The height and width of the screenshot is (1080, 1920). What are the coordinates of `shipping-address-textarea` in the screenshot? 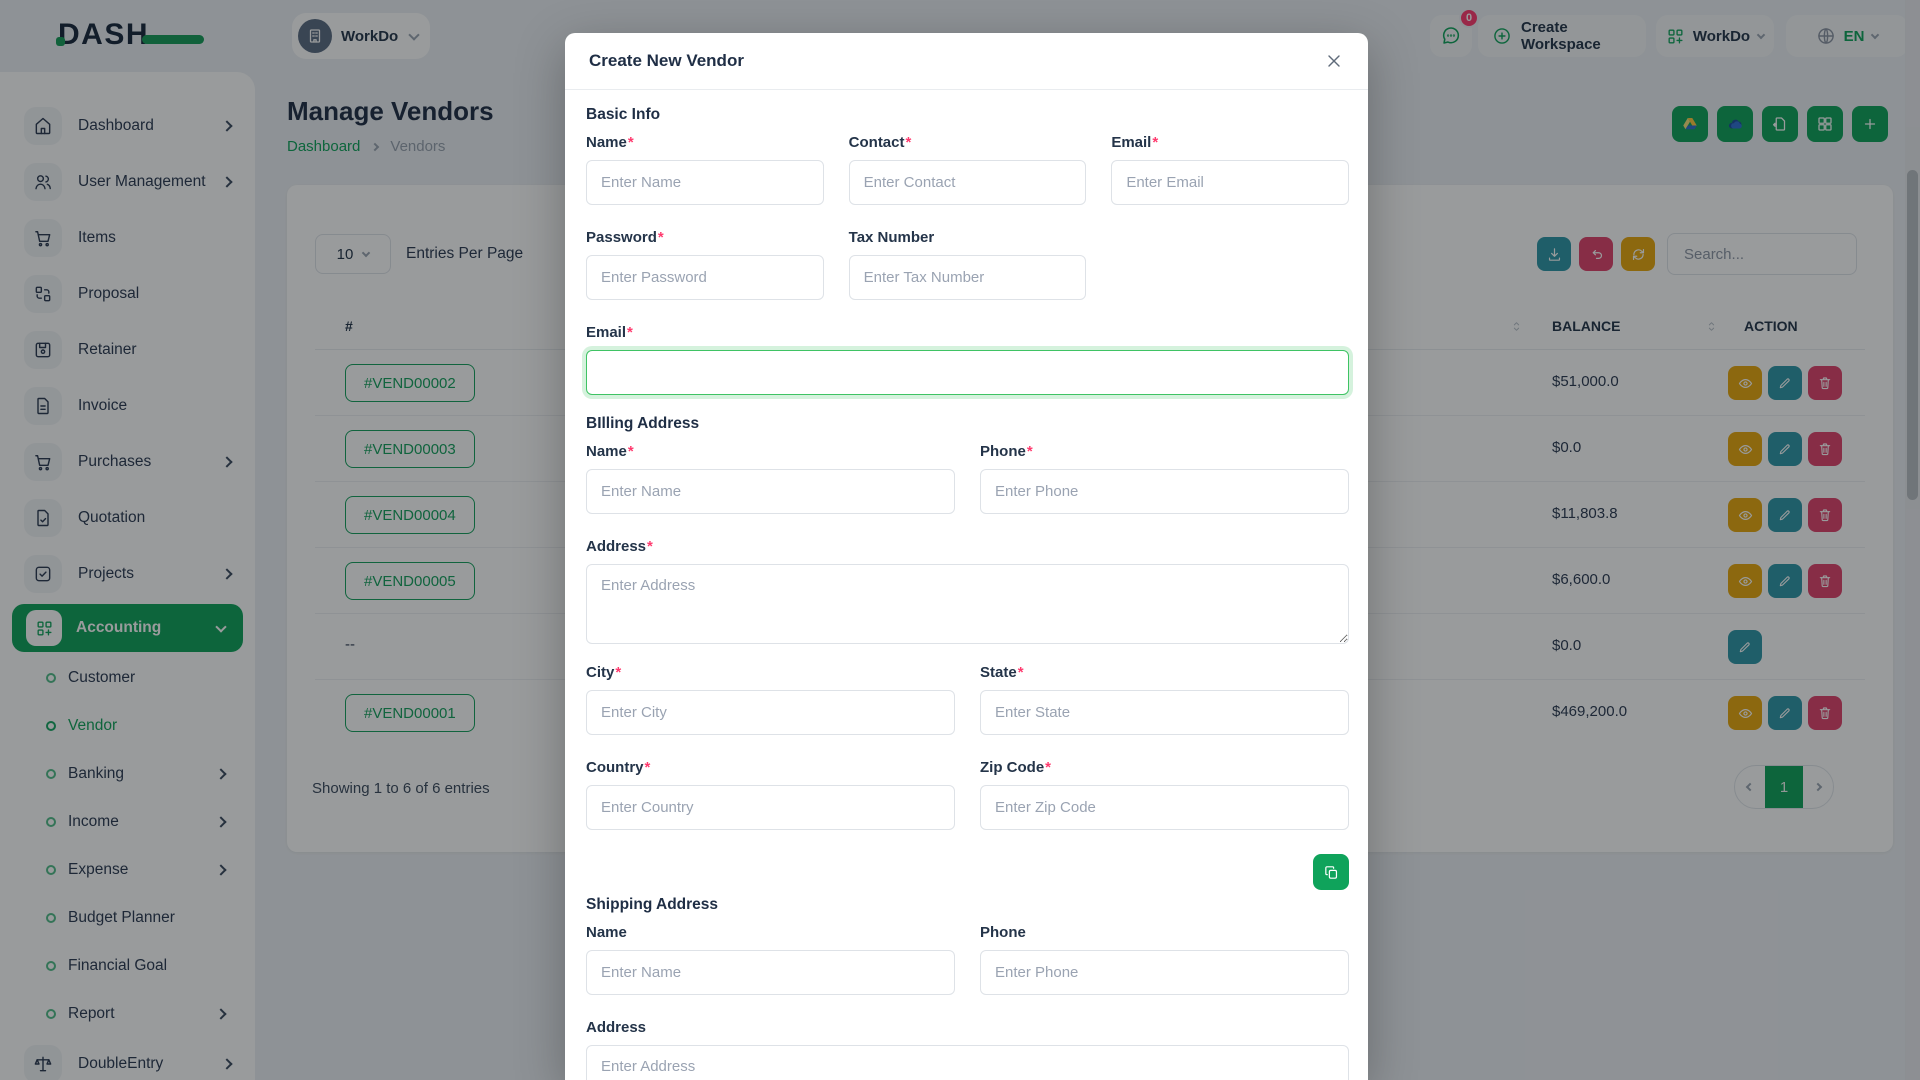 It's located at (967, 1062).